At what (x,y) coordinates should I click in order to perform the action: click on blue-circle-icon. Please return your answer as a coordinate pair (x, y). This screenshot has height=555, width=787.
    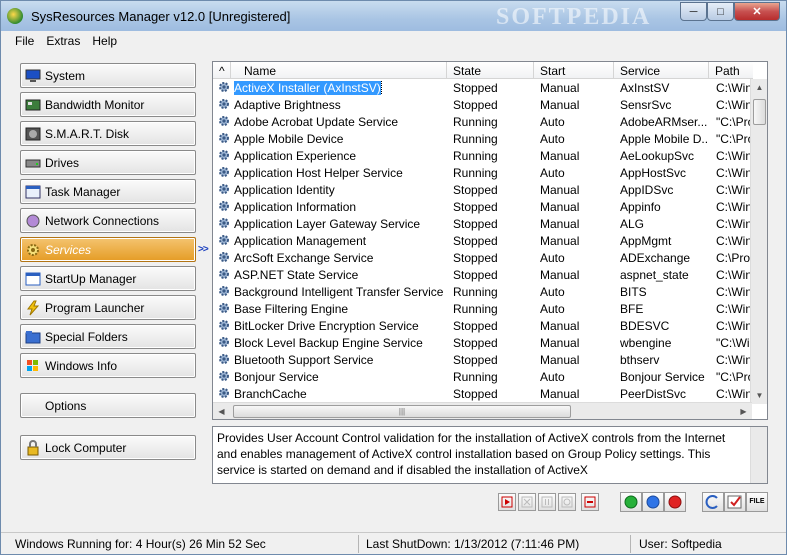
    Looking at the image, I should click on (653, 502).